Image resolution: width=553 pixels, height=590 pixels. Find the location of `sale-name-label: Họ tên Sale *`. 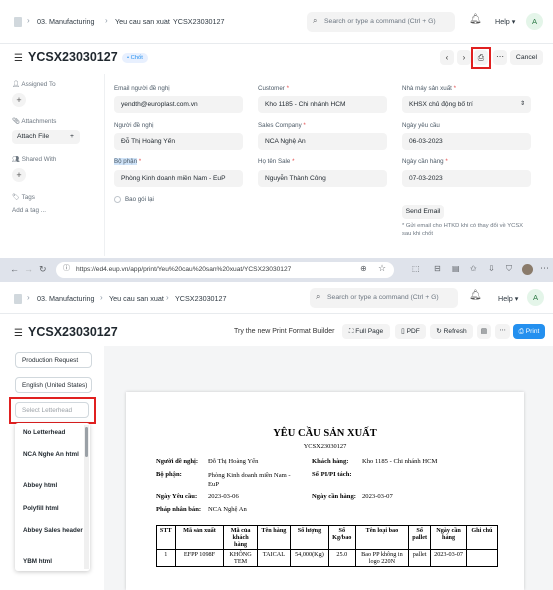

sale-name-label: Họ tên Sale * is located at coordinates (276, 161).